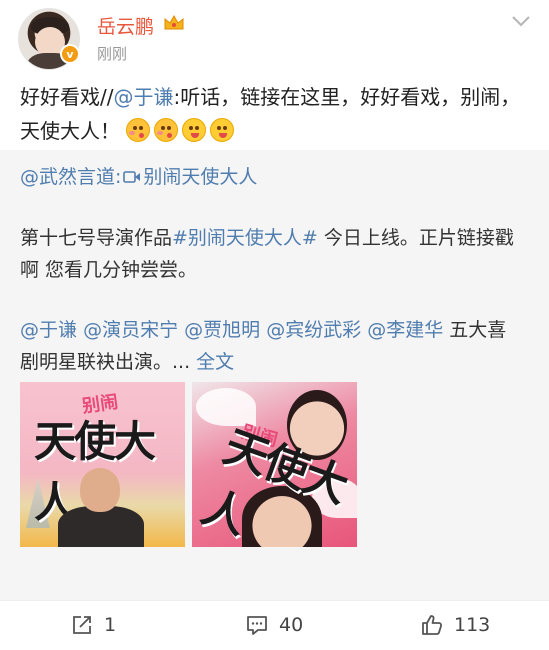 The image size is (549, 650). What do you see at coordinates (125, 25) in the screenshot?
I see `username: 岳云鹏` at bounding box center [125, 25].